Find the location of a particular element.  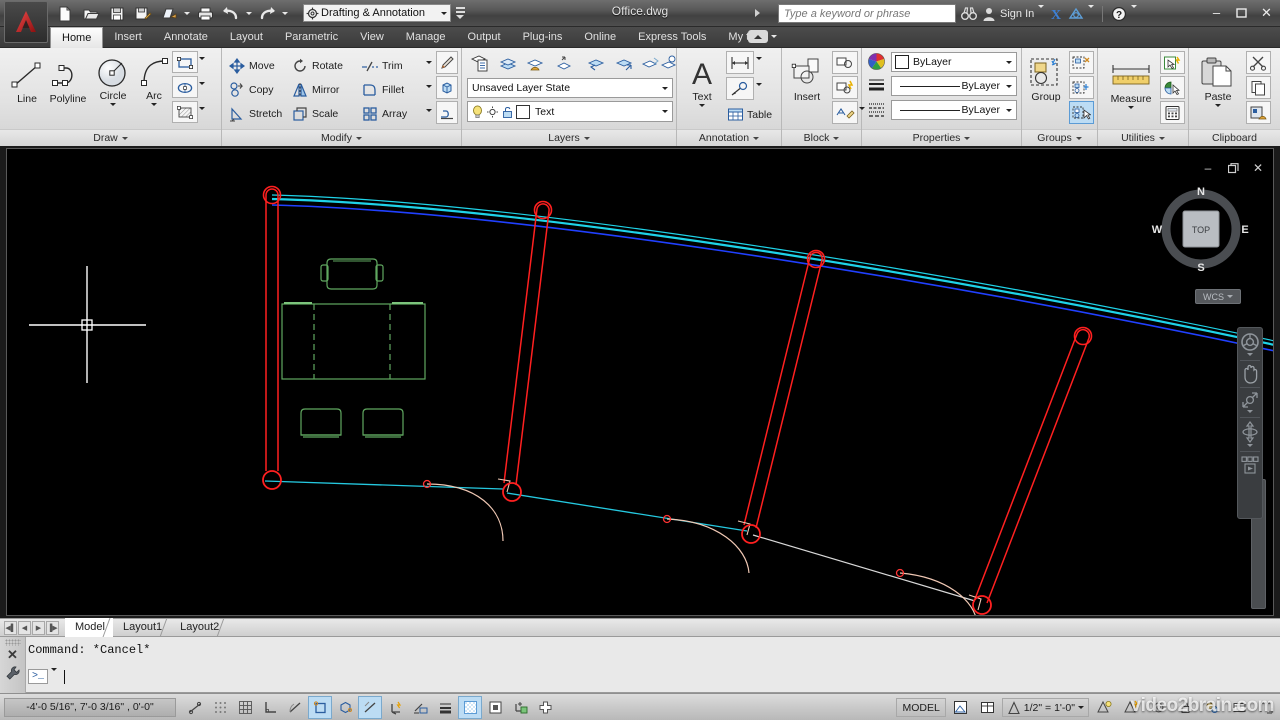

autodesk-360-dropdown-arrow is located at coordinates (1091, 12).